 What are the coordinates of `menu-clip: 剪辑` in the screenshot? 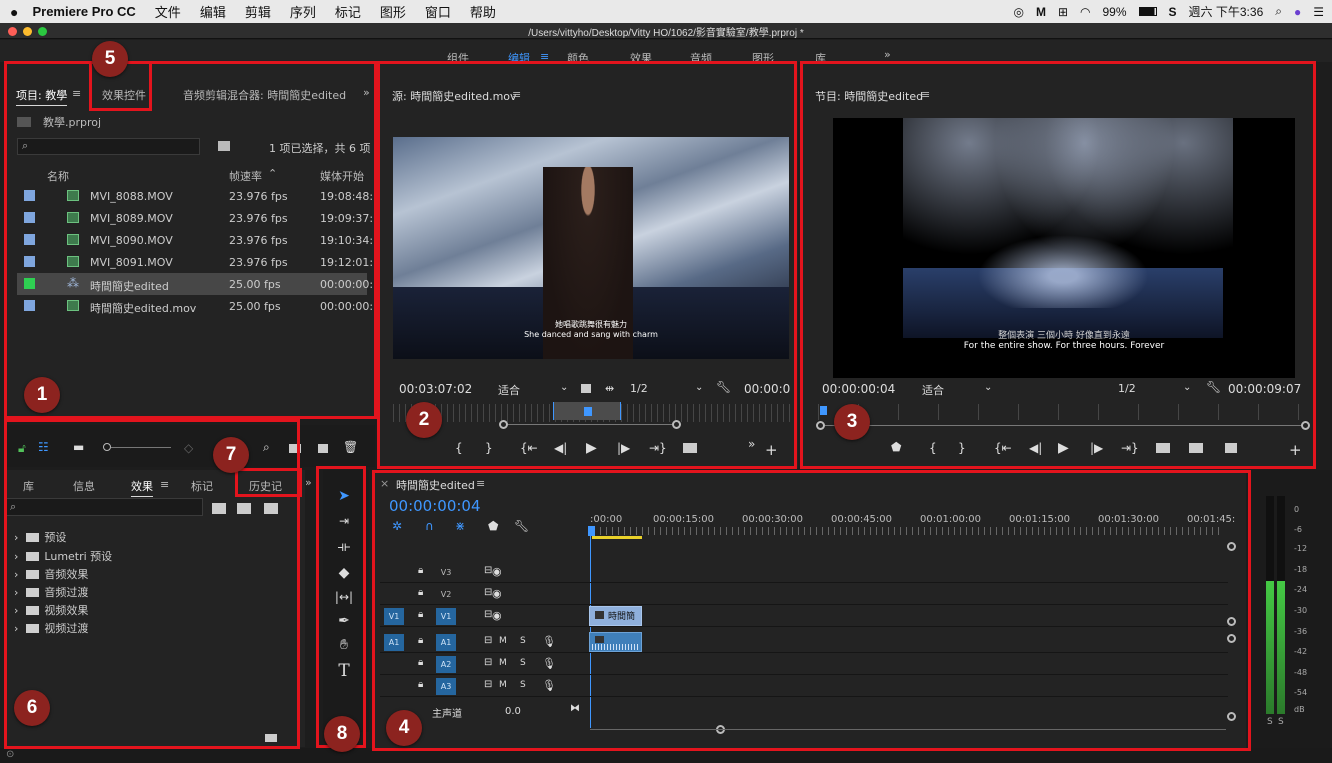 It's located at (258, 11).